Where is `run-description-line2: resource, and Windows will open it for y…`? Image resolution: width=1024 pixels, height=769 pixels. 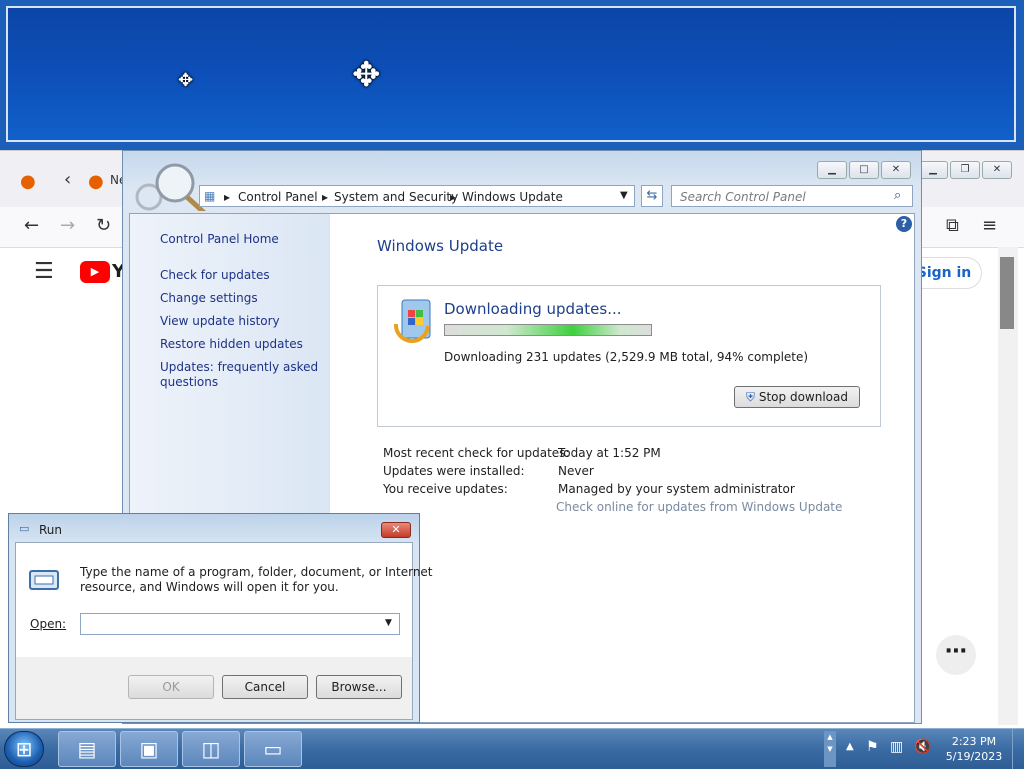
run-description-line2: resource, and Windows will open it for y… is located at coordinates (209, 587).